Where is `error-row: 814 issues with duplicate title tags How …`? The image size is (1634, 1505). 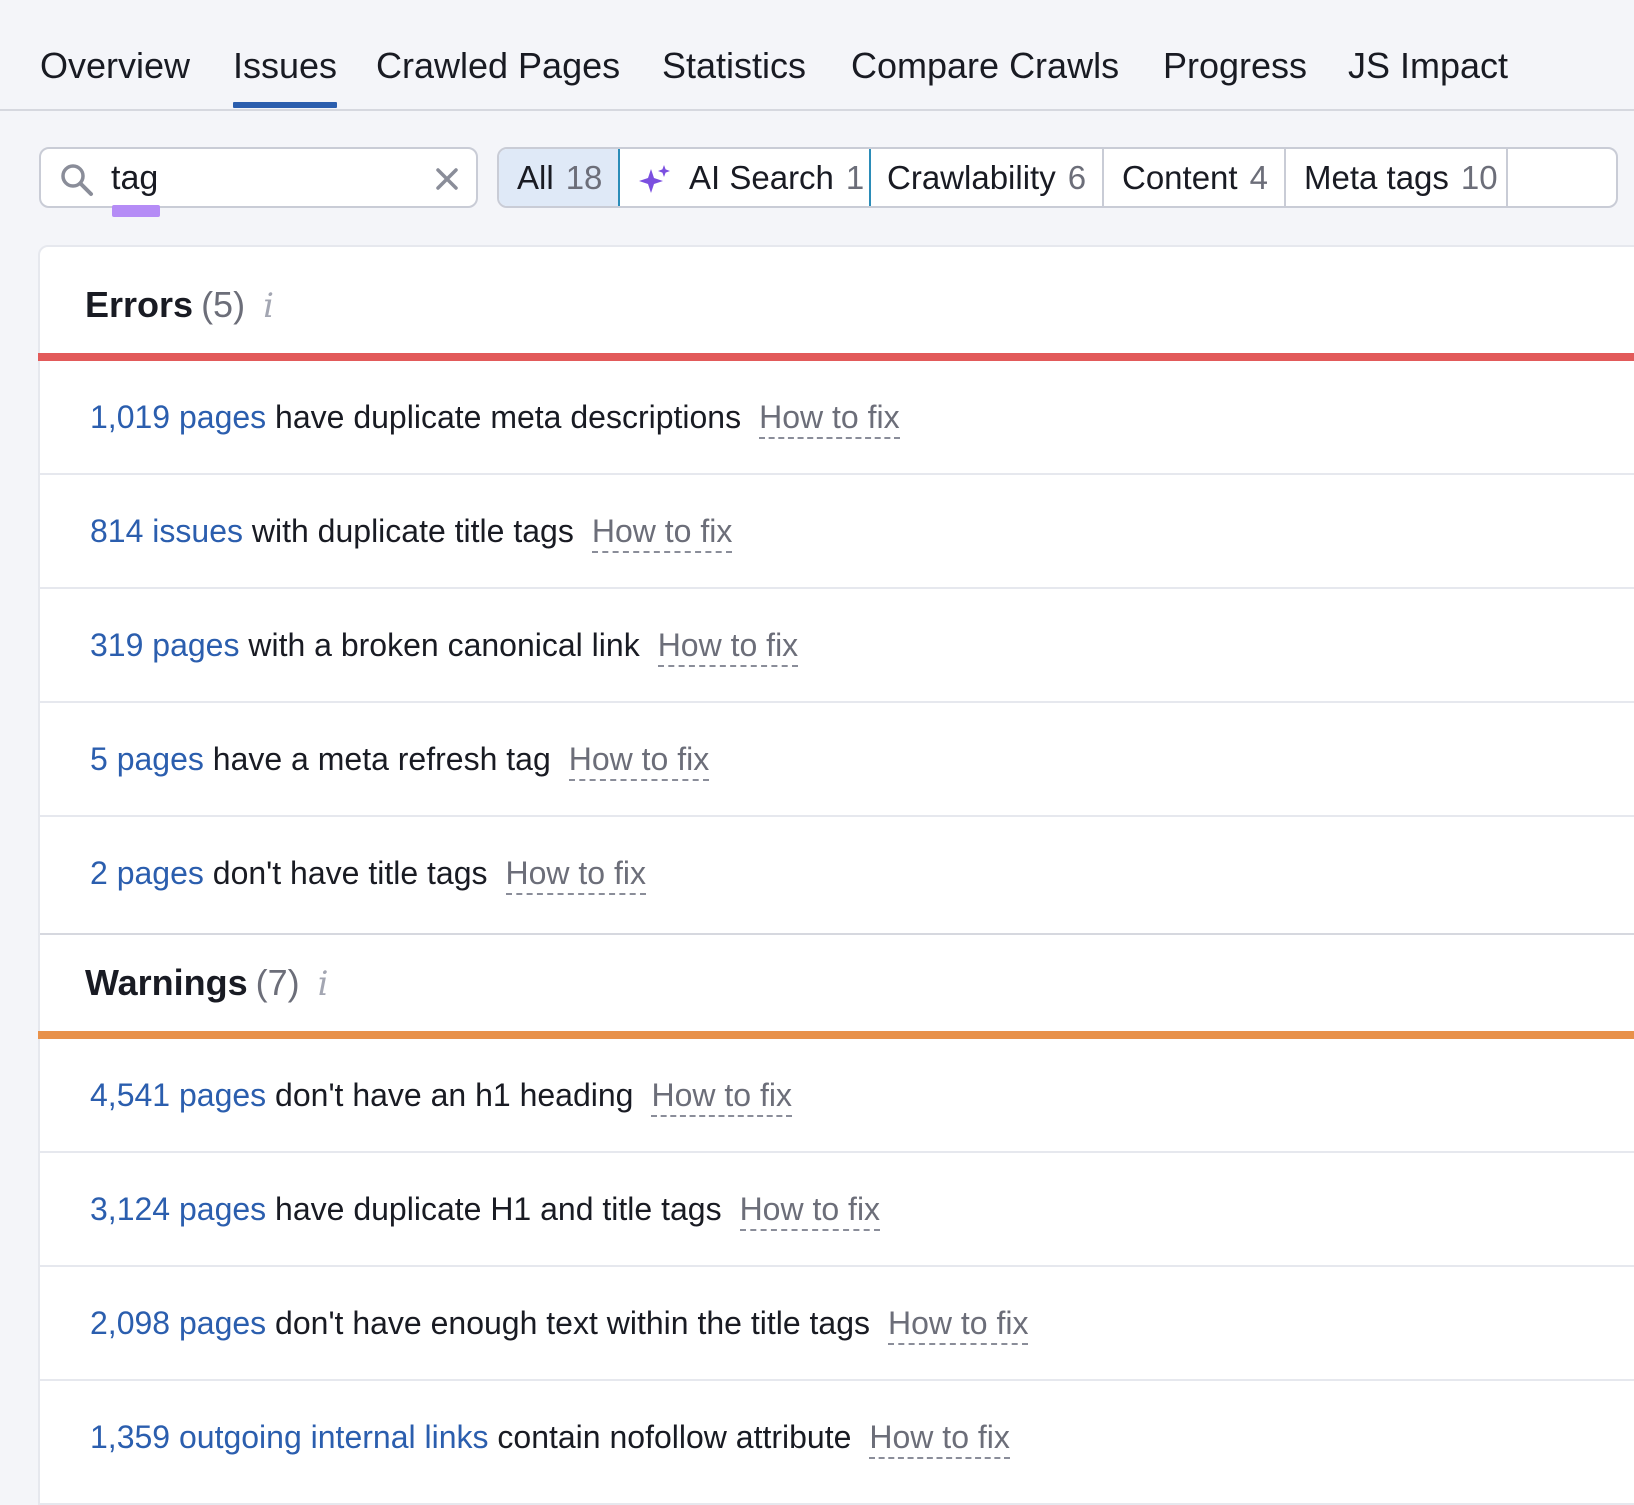 error-row: 814 issues with duplicate title tags How … is located at coordinates (837, 532).